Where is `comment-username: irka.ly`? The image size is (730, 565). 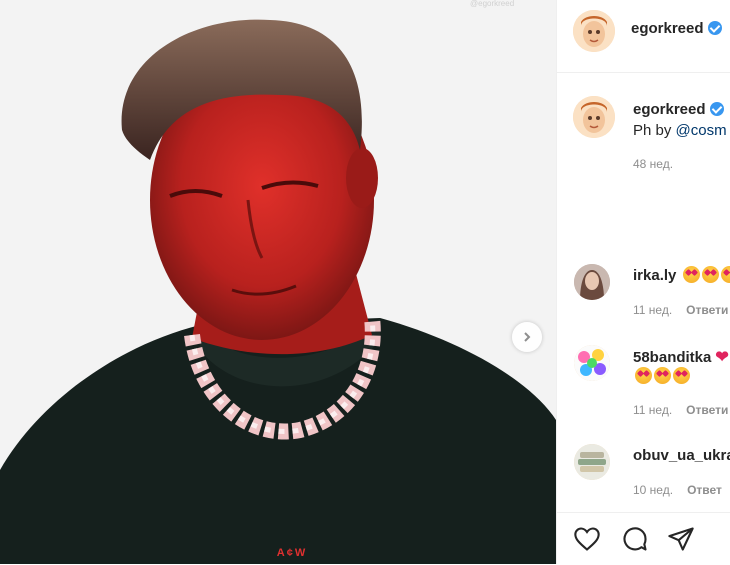
comment-username: irka.ly is located at coordinates (681, 275).